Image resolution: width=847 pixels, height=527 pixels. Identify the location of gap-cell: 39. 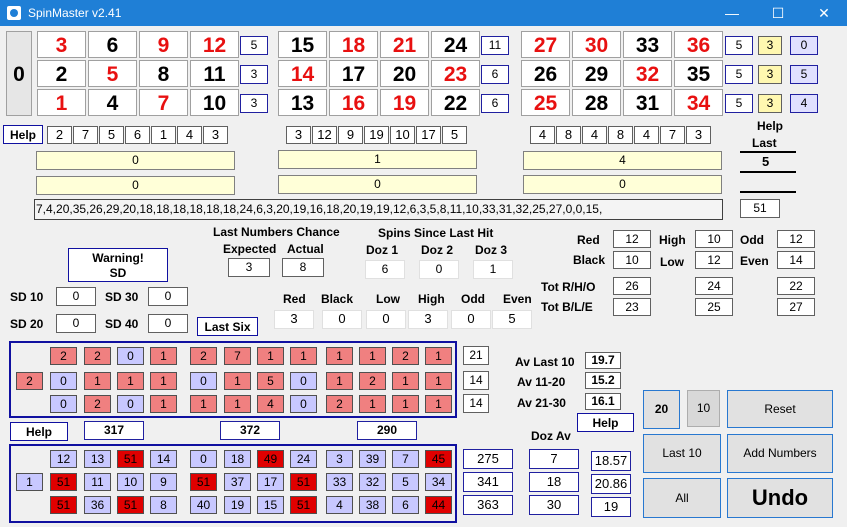
(372, 459).